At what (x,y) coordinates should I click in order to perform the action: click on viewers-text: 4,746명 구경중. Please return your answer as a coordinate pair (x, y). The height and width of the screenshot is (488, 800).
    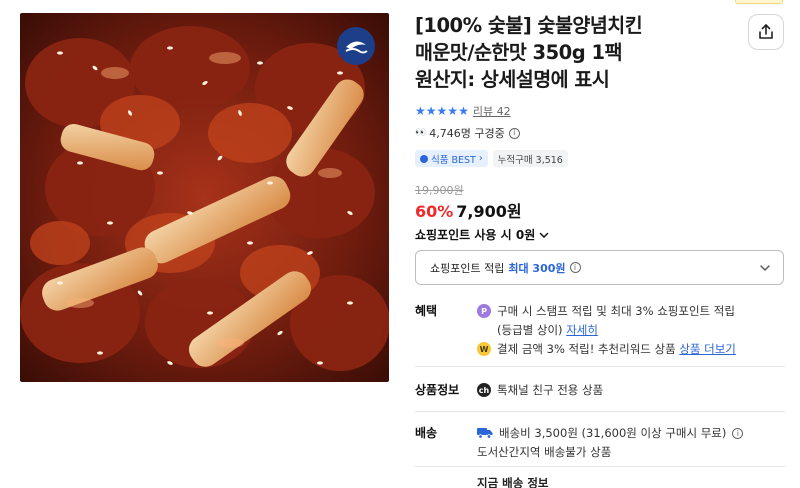
    Looking at the image, I should click on (467, 133).